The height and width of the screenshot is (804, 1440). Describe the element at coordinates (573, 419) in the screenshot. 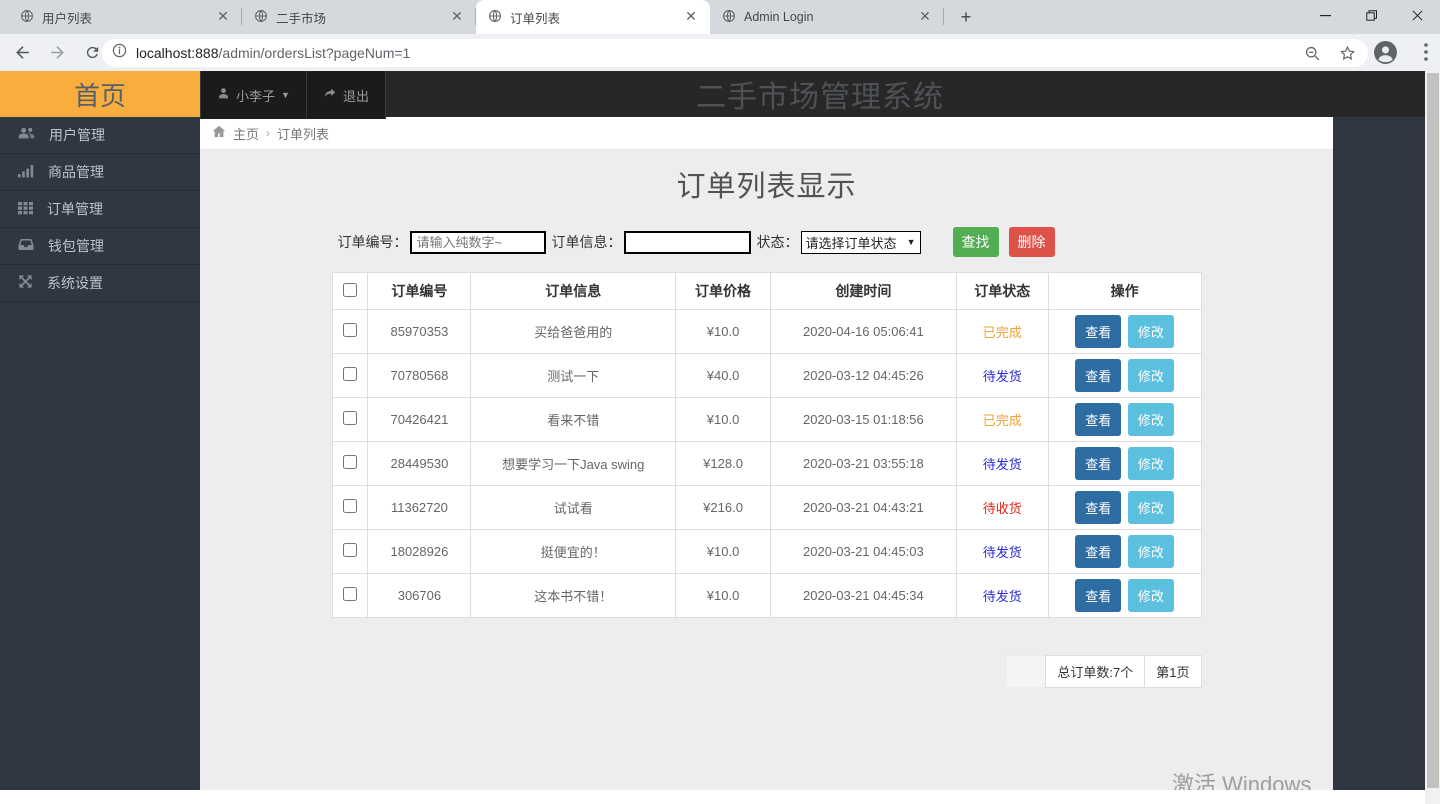

I see `order-info-cell: 看来不错` at that location.